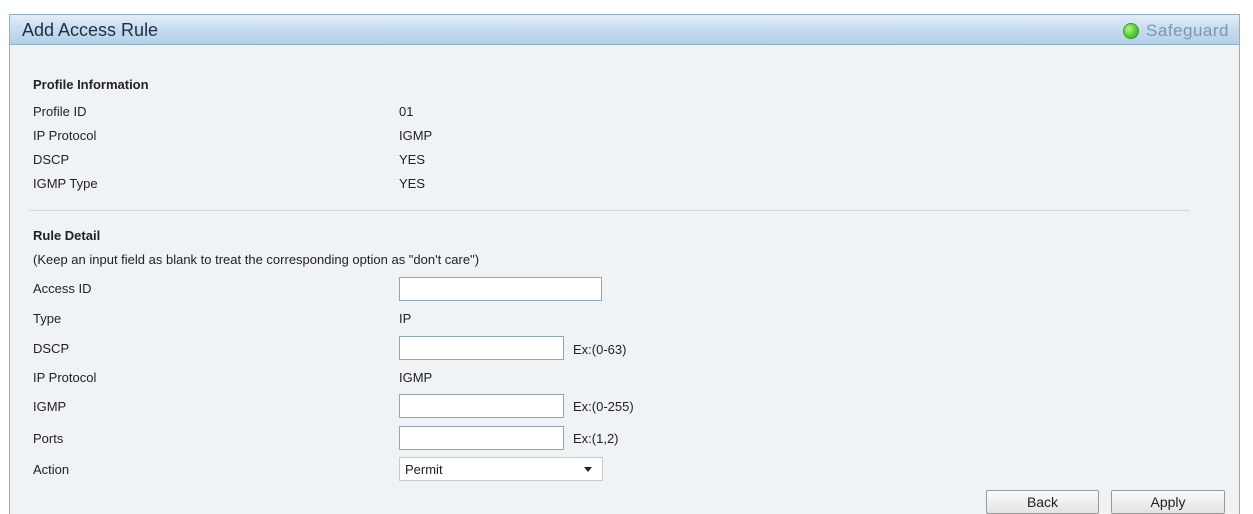 This screenshot has width=1253, height=514. Describe the element at coordinates (406, 111) in the screenshot. I see `profile-id-value: 01` at that location.